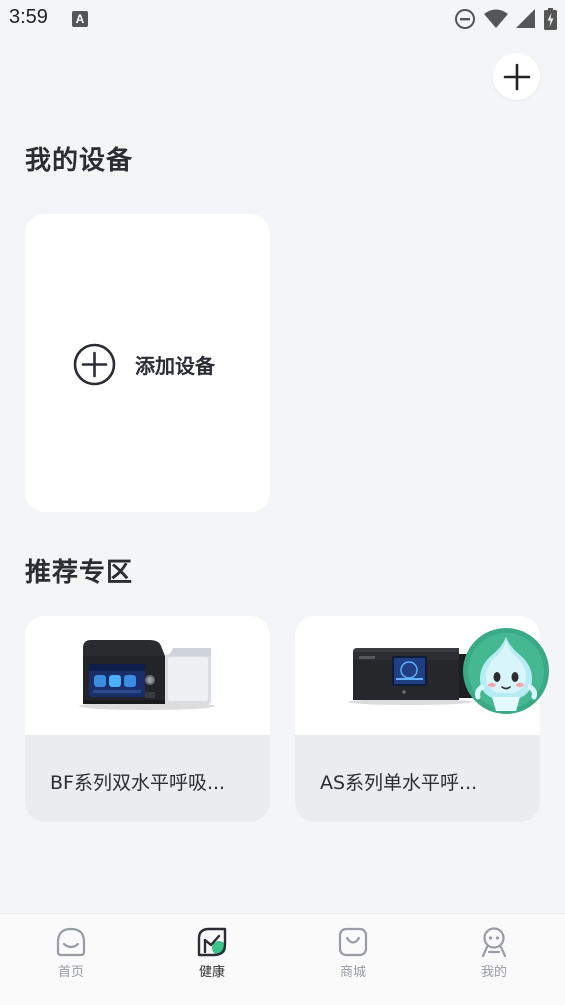  I want to click on wifi-icon, so click(496, 18).